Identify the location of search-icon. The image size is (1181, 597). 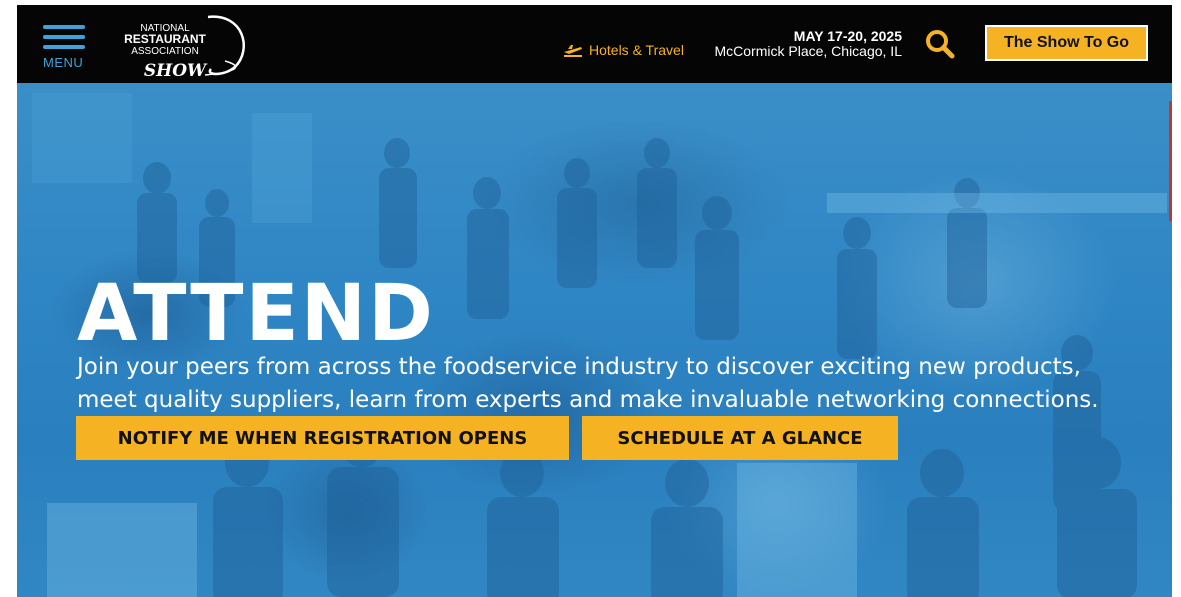
(940, 44).